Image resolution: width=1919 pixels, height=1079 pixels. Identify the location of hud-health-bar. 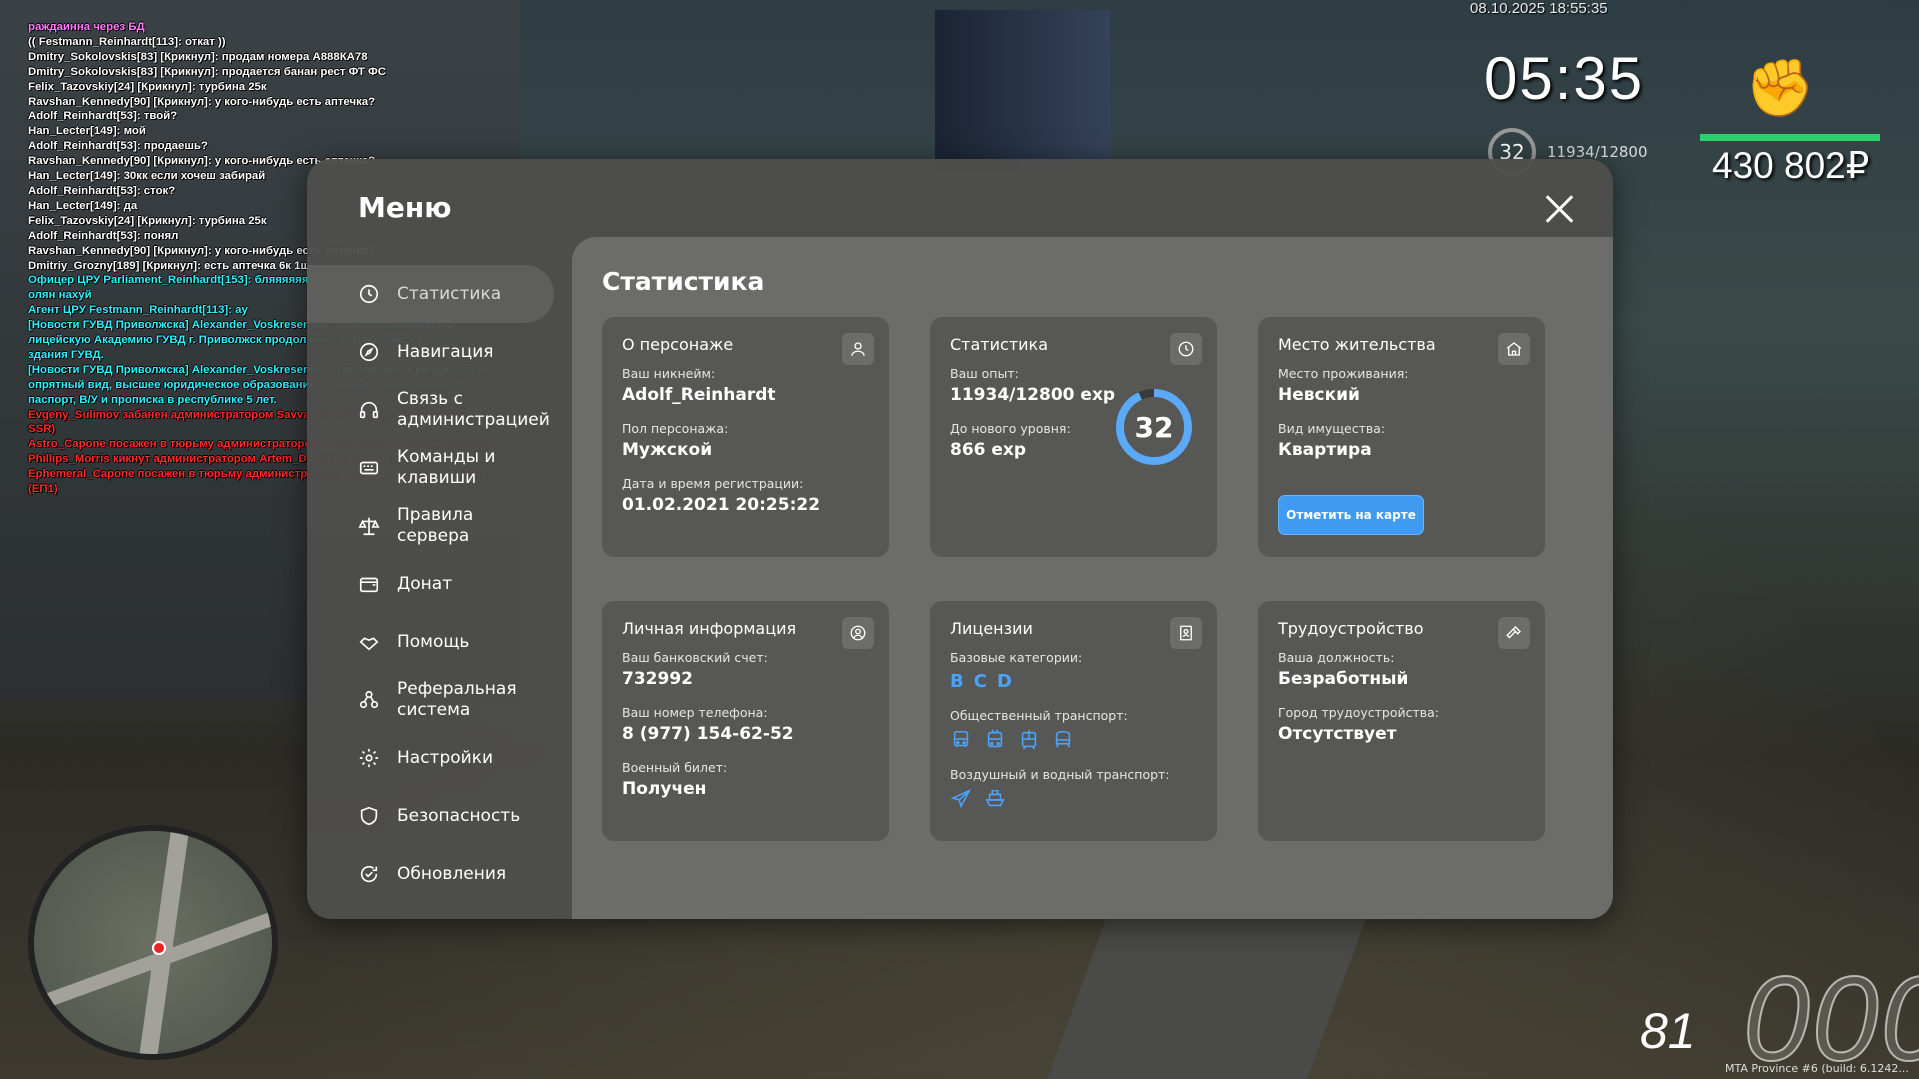
(1790, 137).